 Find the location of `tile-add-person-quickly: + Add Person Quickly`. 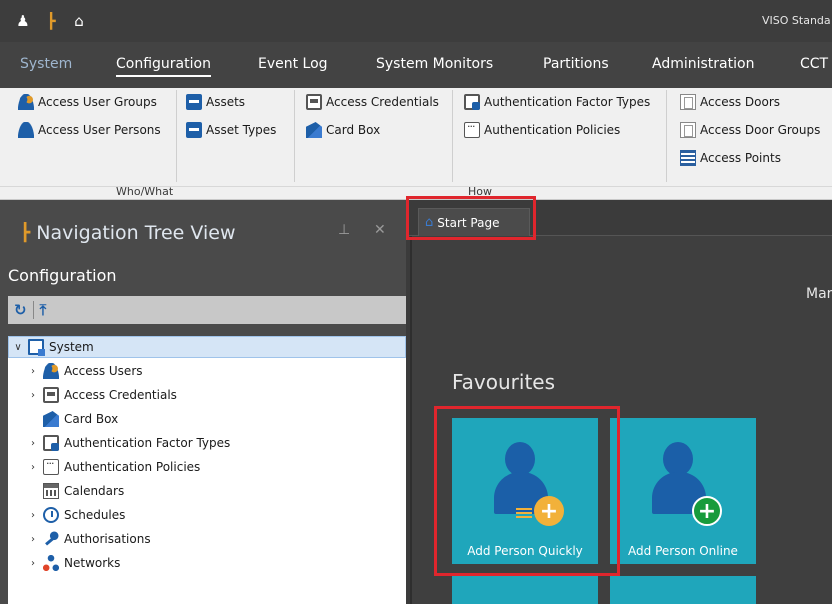

tile-add-person-quickly: + Add Person Quickly is located at coordinates (525, 491).